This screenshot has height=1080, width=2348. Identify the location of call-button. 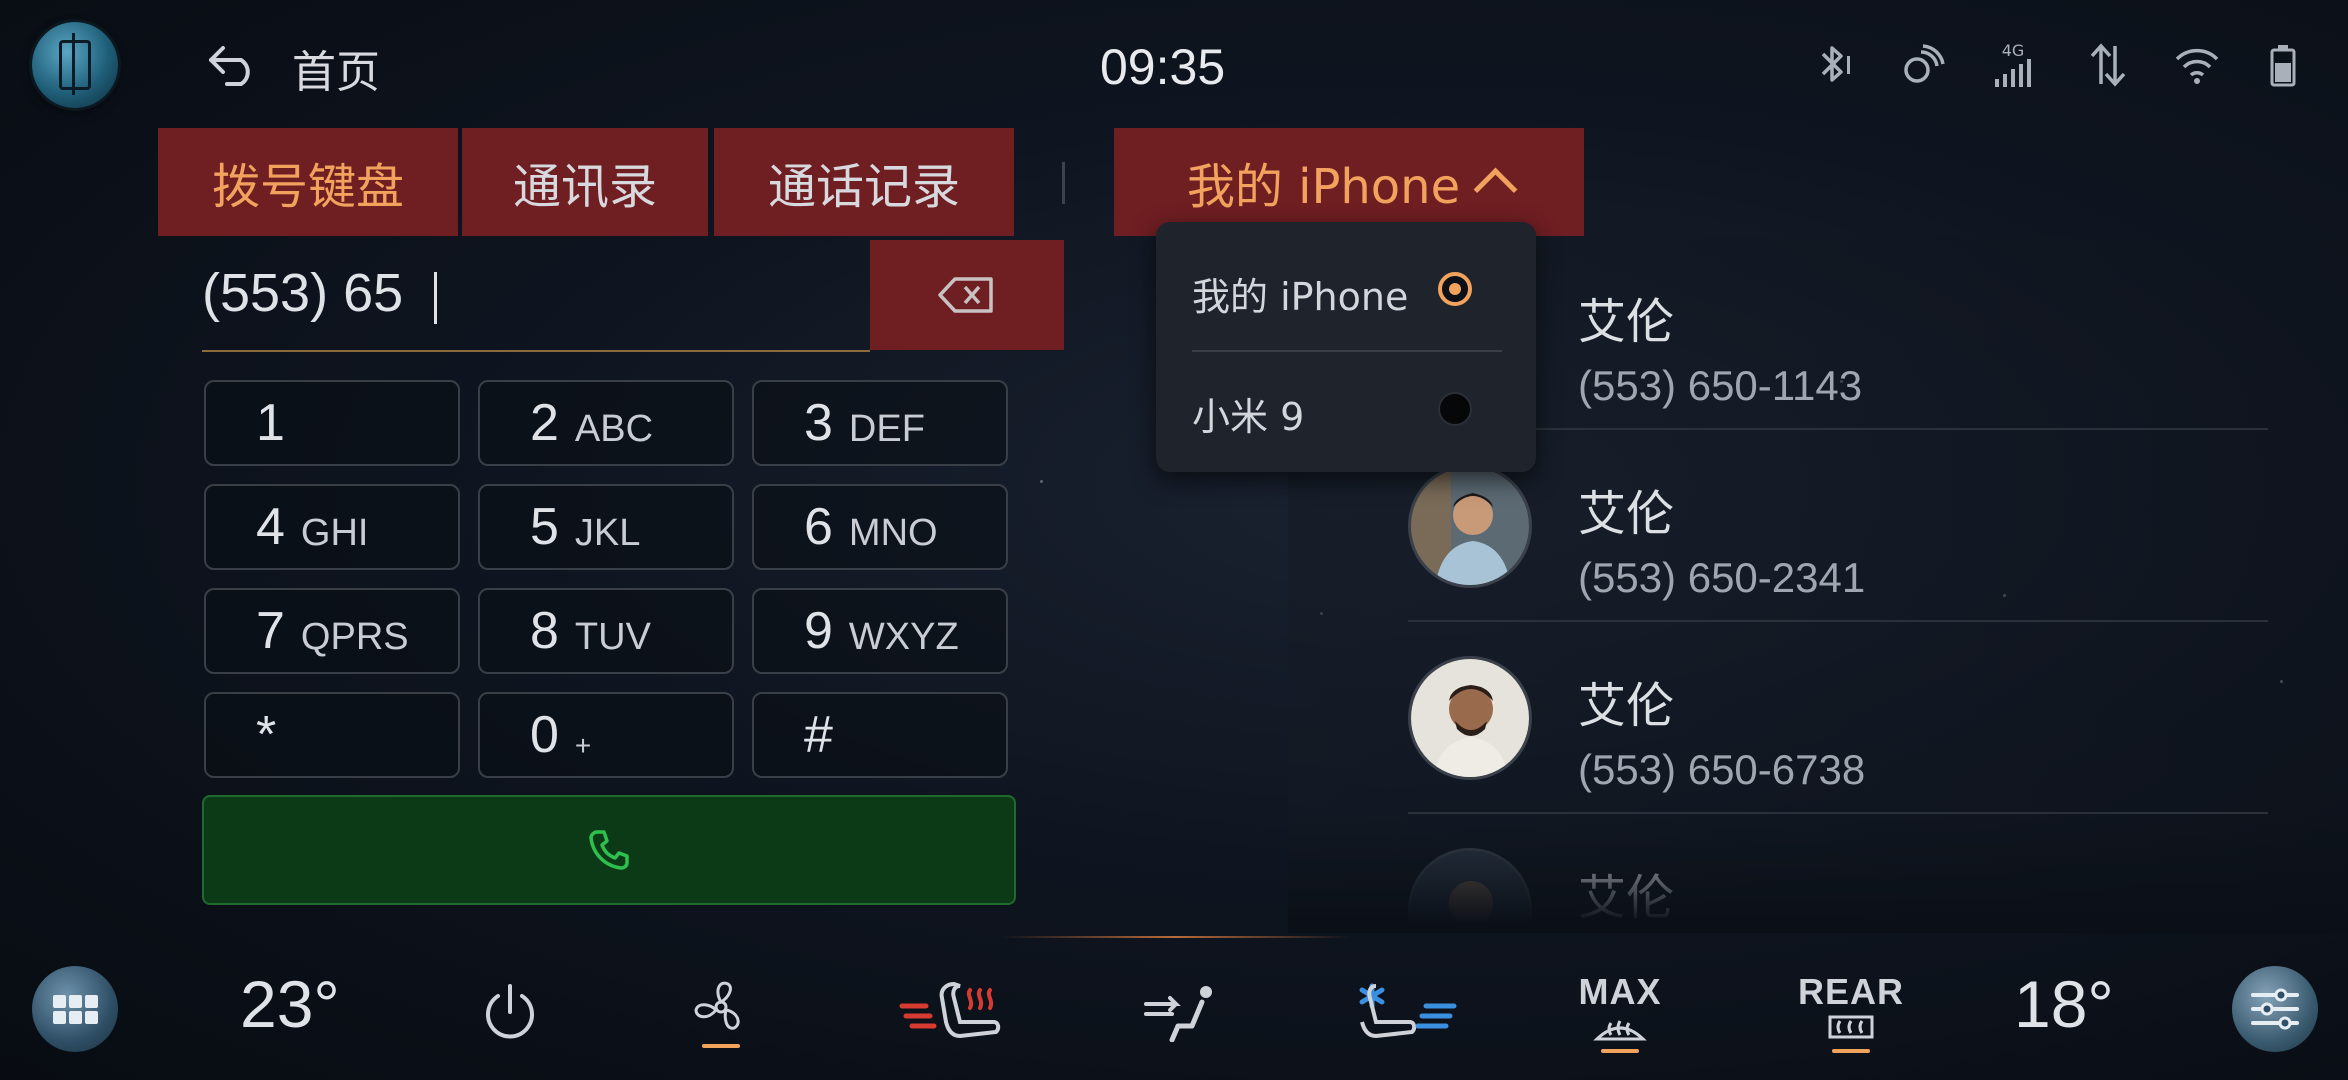
(609, 850).